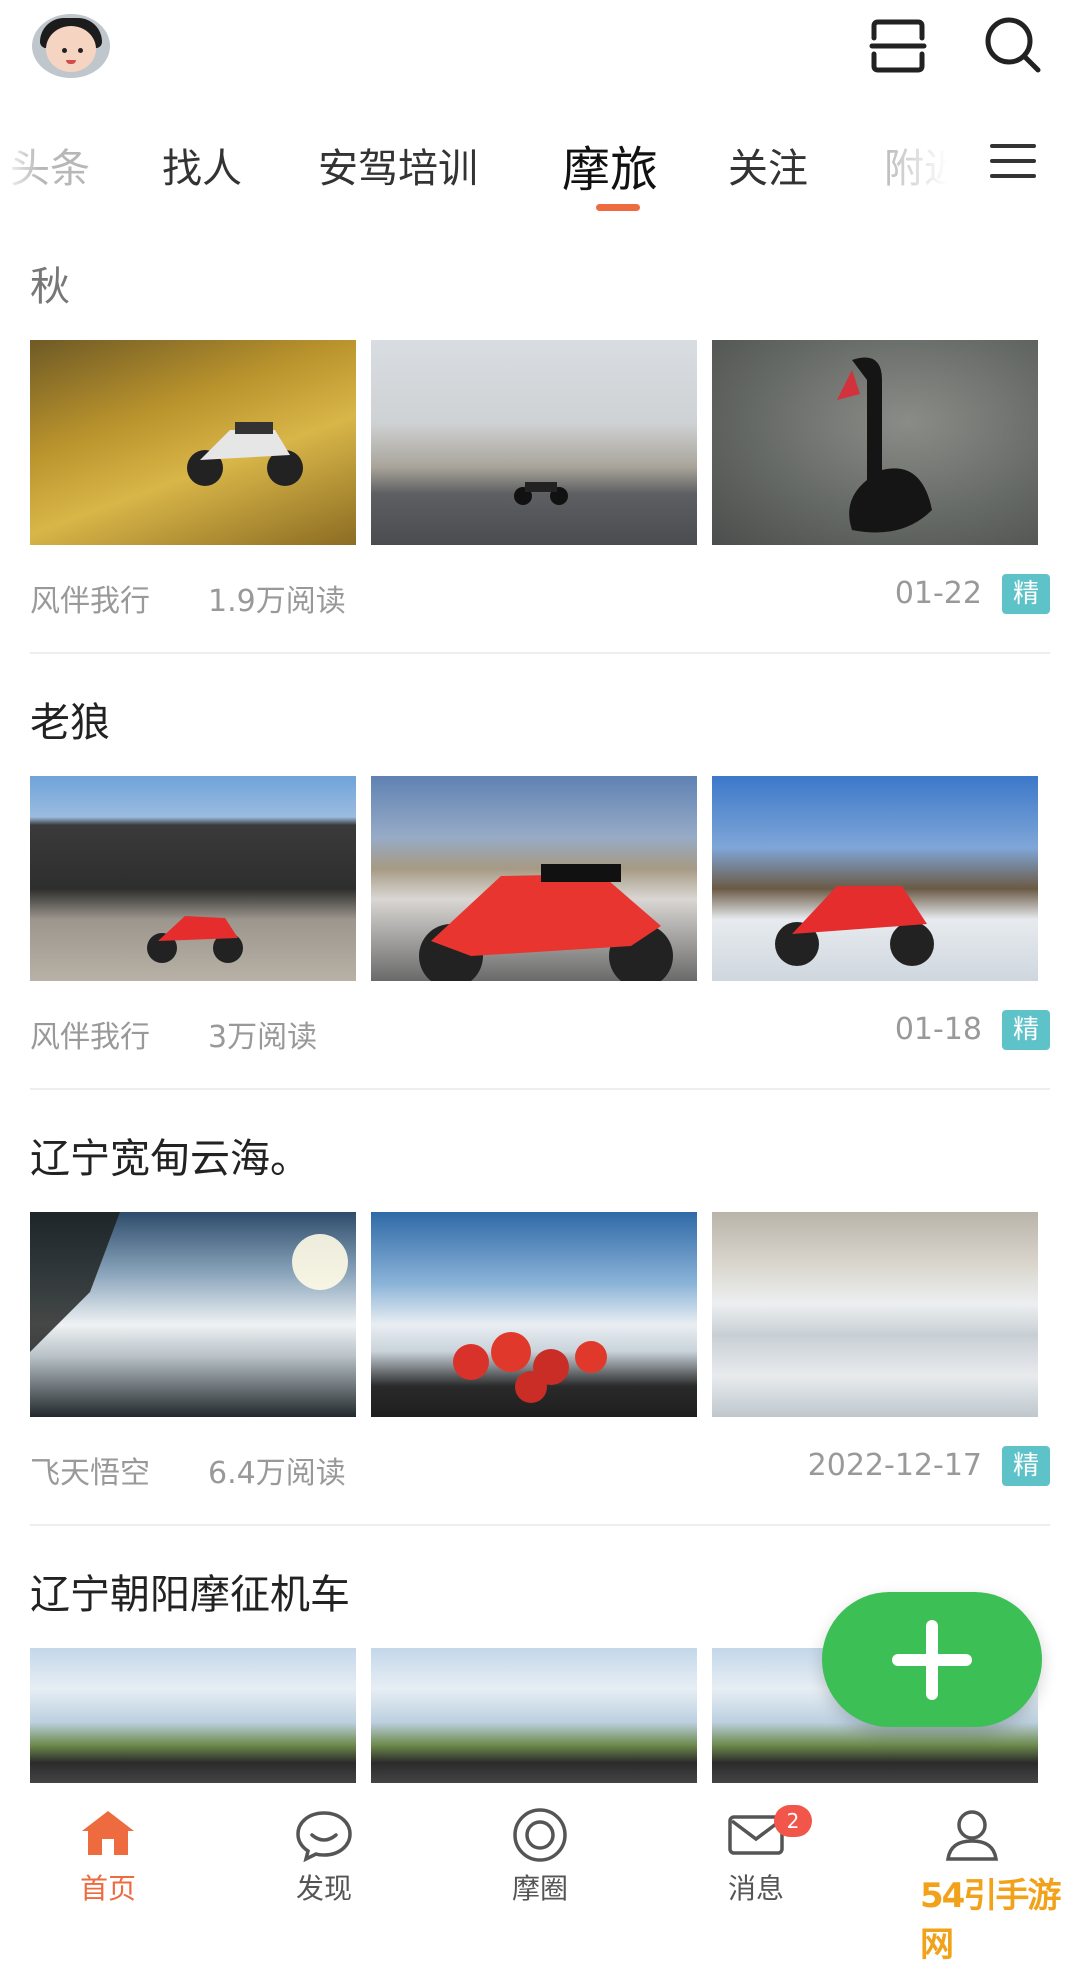 The height and width of the screenshot is (1983, 1080). Describe the element at coordinates (1013, 45) in the screenshot. I see `search-icon` at that location.